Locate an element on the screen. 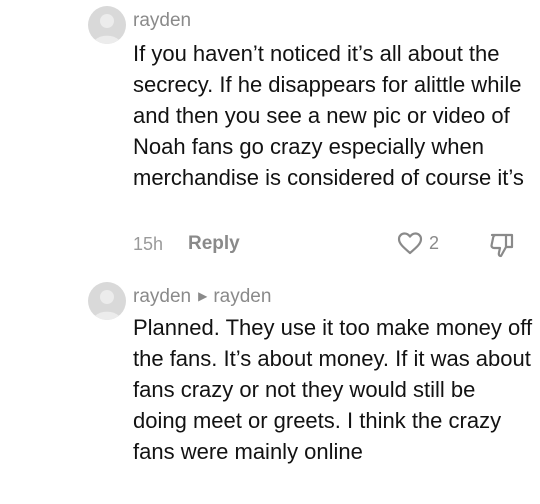  comment-username: rayden is located at coordinates (162, 21).